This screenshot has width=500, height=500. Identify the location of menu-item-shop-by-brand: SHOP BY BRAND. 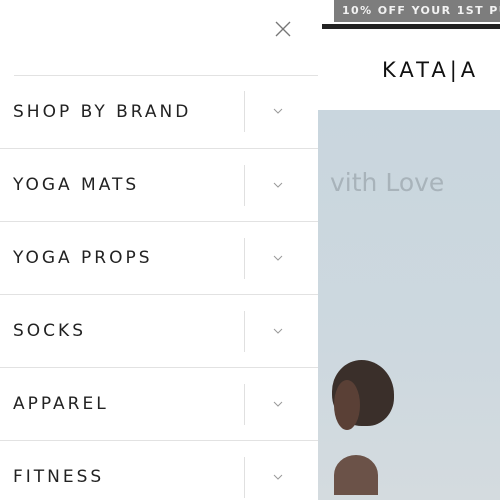
(159, 111).